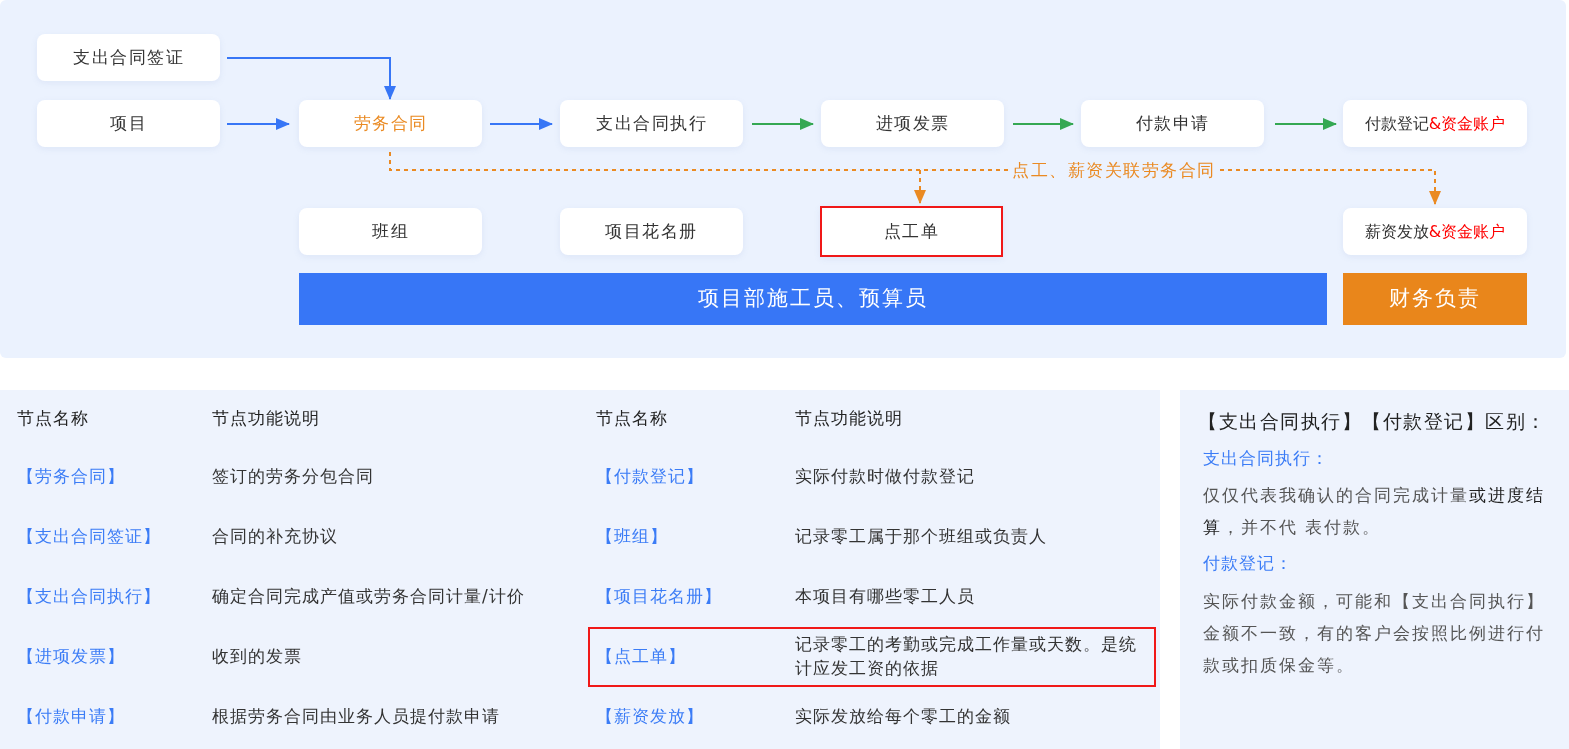 Image resolution: width=1569 pixels, height=749 pixels. What do you see at coordinates (1248, 564) in the screenshot?
I see `notes-heading: 付款登记：` at bounding box center [1248, 564].